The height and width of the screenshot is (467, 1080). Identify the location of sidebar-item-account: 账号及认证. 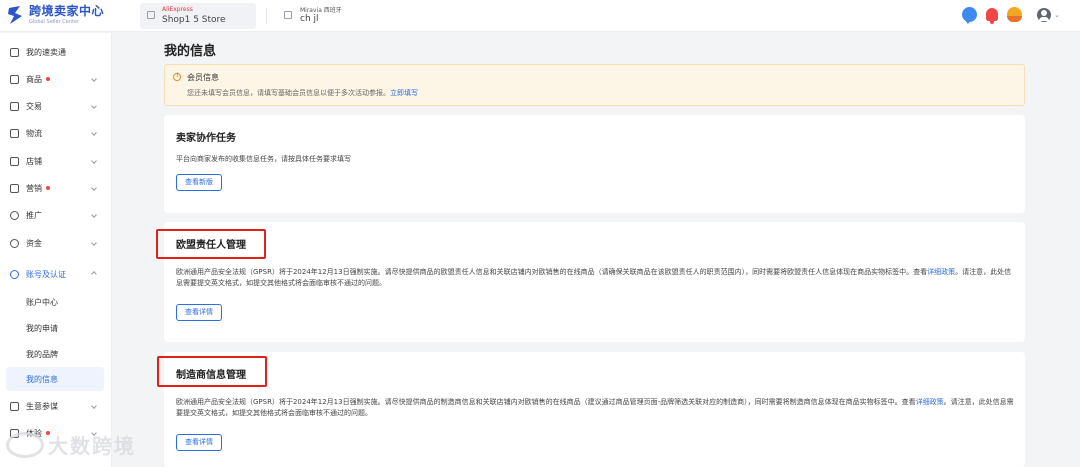
(56, 274).